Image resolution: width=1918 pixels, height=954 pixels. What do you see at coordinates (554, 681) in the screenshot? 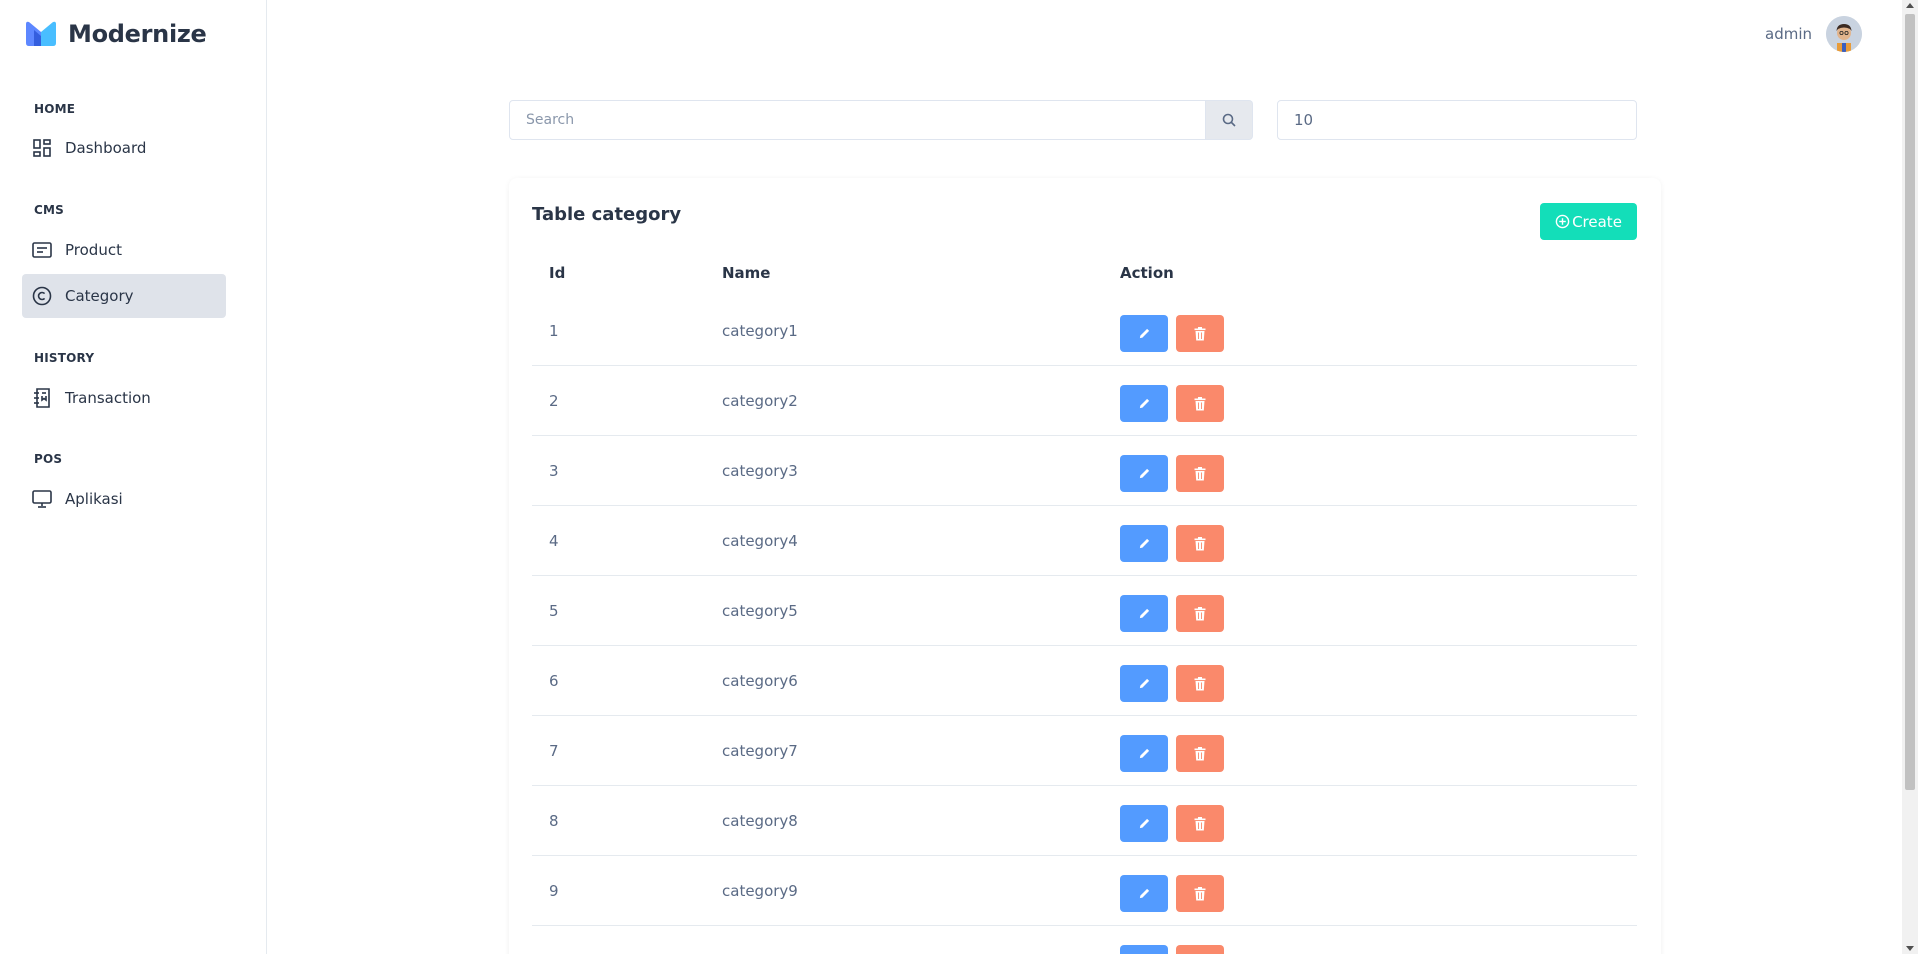
I see `cell-id: 6` at bounding box center [554, 681].